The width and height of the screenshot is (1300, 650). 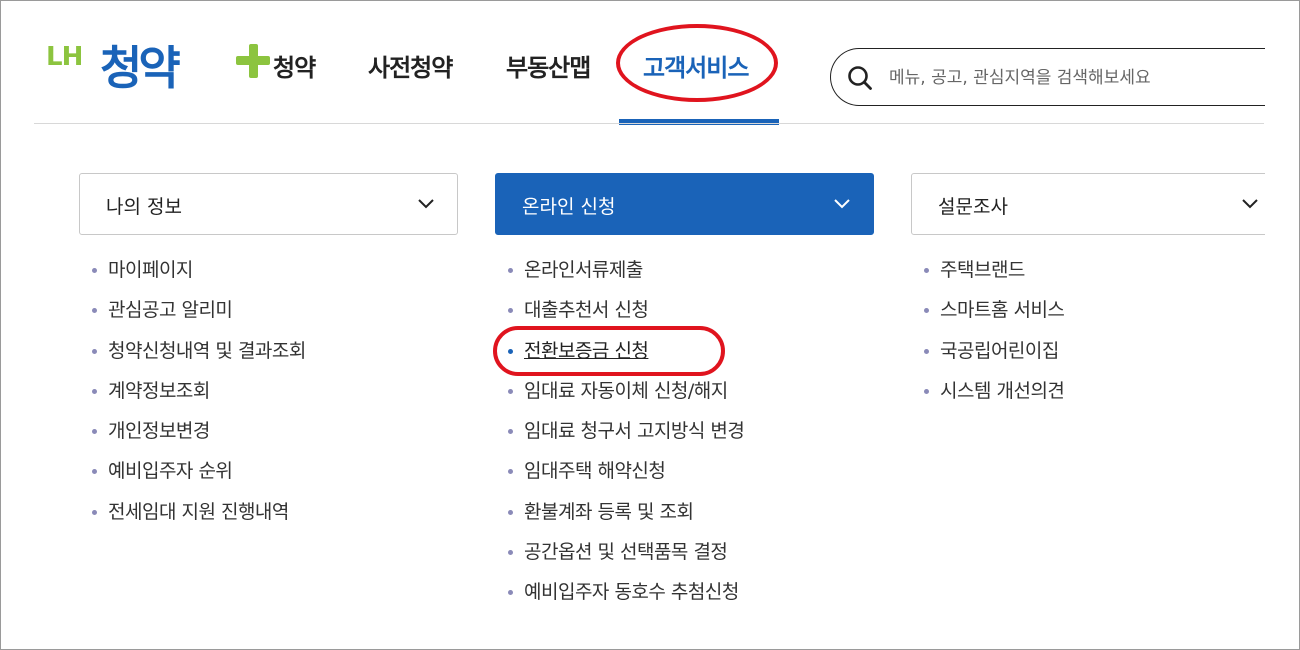 I want to click on dropdown-label: 설문조사, so click(x=973, y=207).